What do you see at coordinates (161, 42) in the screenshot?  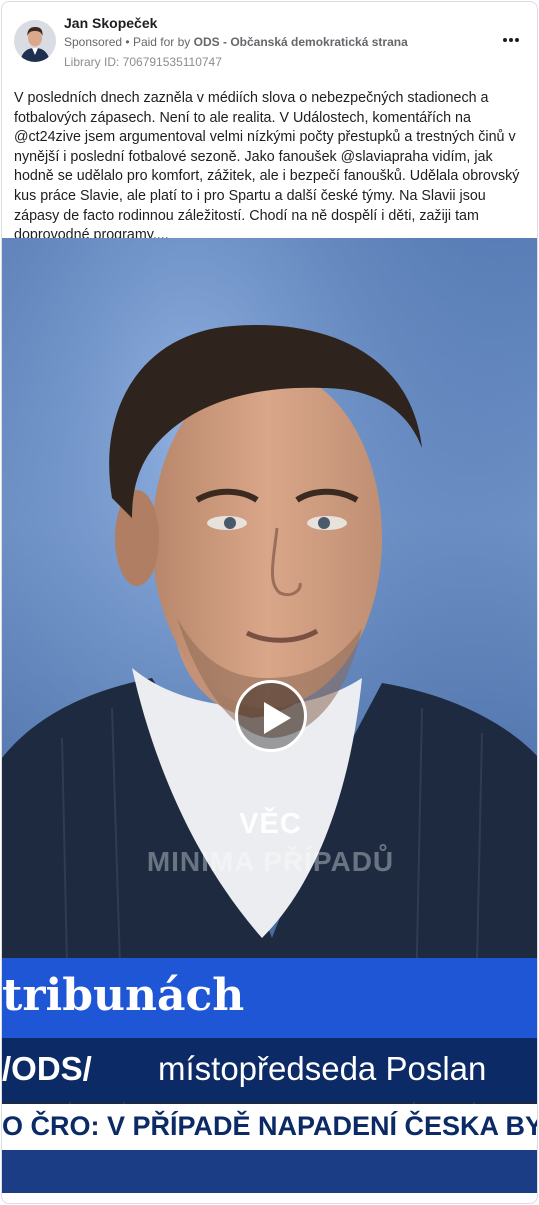 I see `paid-for-by-label: Paid for by` at bounding box center [161, 42].